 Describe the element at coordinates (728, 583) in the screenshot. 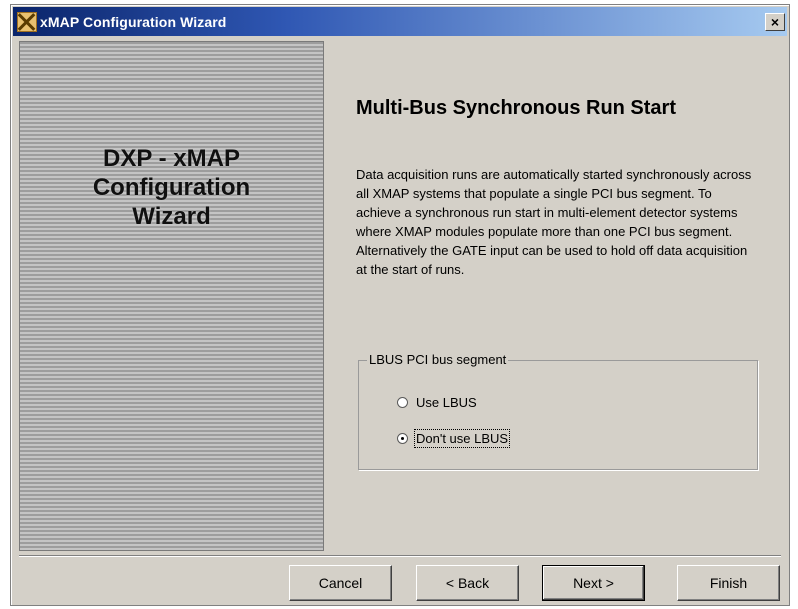

I see `finish-button: Finish` at that location.